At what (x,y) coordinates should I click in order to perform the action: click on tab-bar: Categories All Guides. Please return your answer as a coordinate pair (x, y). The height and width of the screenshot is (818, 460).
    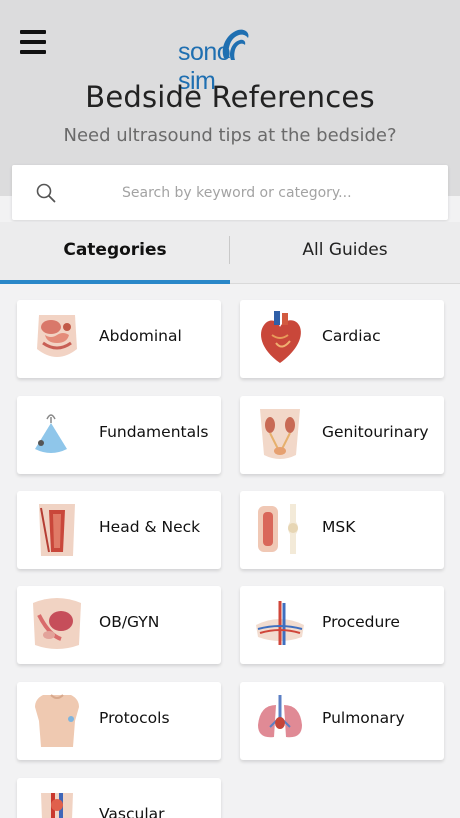
    Looking at the image, I should click on (230, 253).